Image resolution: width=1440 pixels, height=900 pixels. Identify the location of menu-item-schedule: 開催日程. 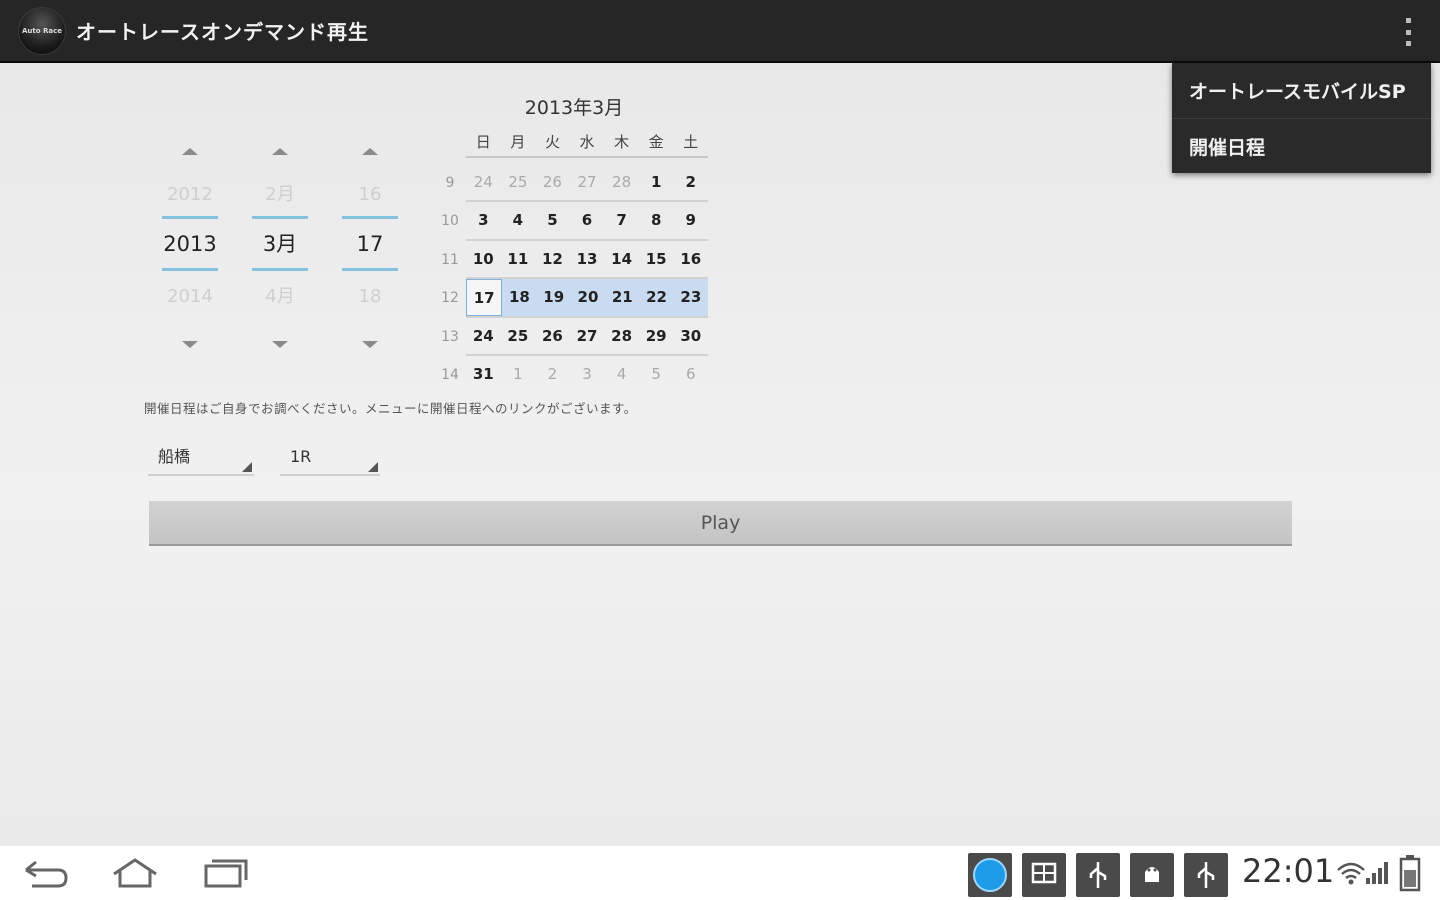
(1301, 145).